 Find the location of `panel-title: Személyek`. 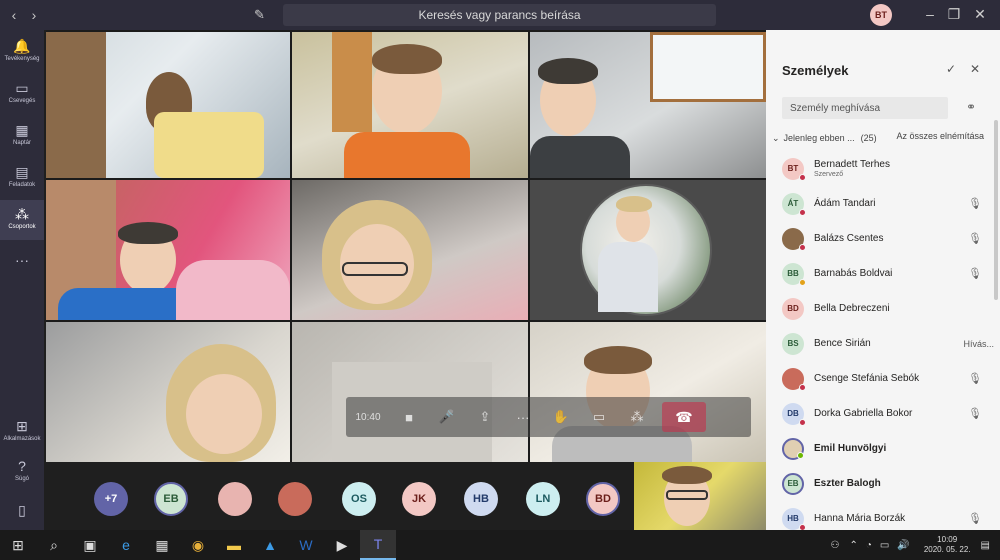

panel-title: Személyek is located at coordinates (815, 70).